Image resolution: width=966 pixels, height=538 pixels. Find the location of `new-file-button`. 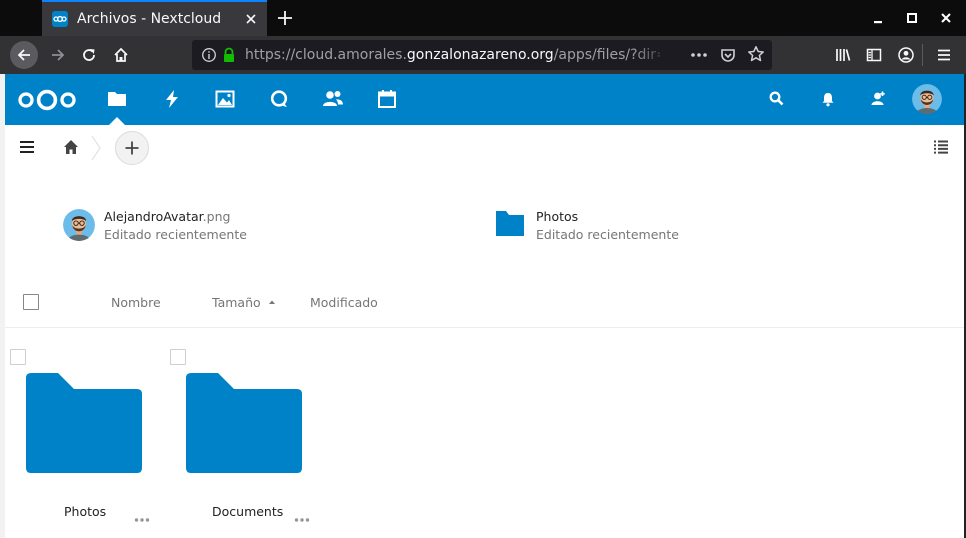

new-file-button is located at coordinates (132, 148).